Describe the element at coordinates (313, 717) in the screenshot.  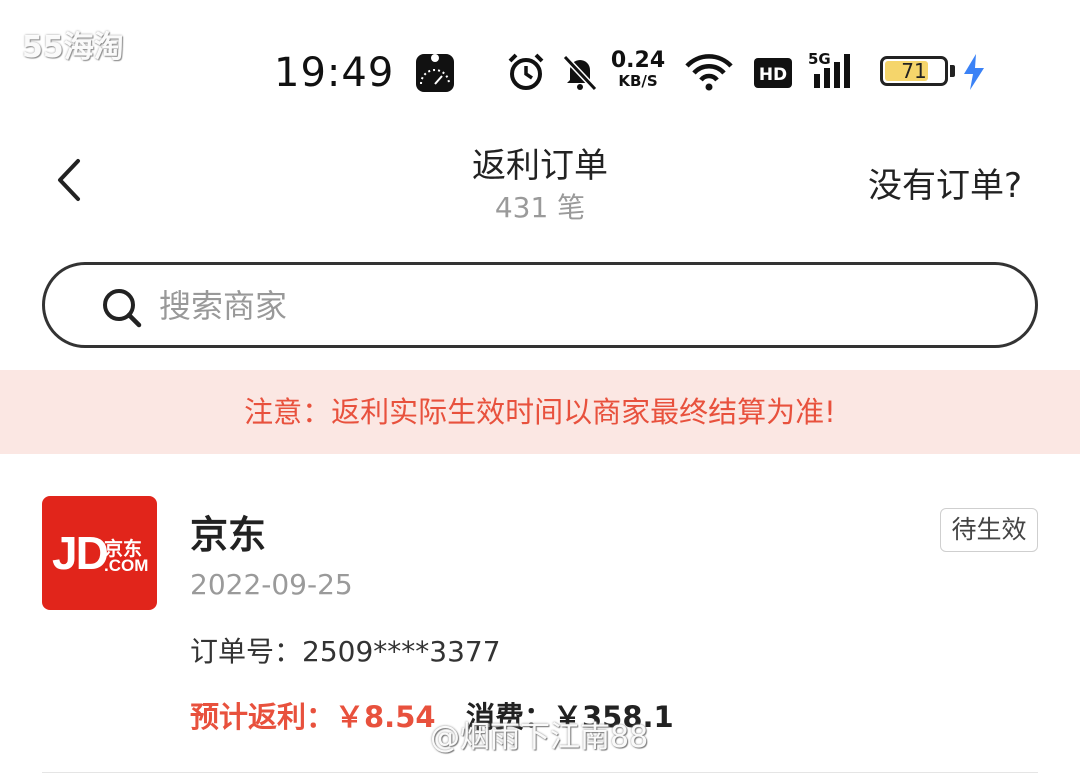
I see `estimated-cashback: 预计返利：￥8.54` at that location.